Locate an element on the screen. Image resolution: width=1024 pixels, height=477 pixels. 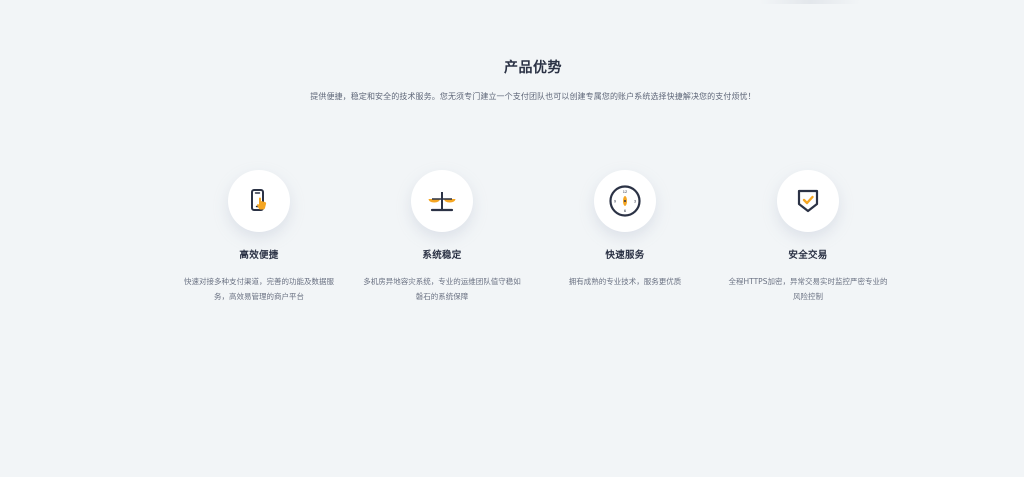
shield-check-icon is located at coordinates (808, 201).